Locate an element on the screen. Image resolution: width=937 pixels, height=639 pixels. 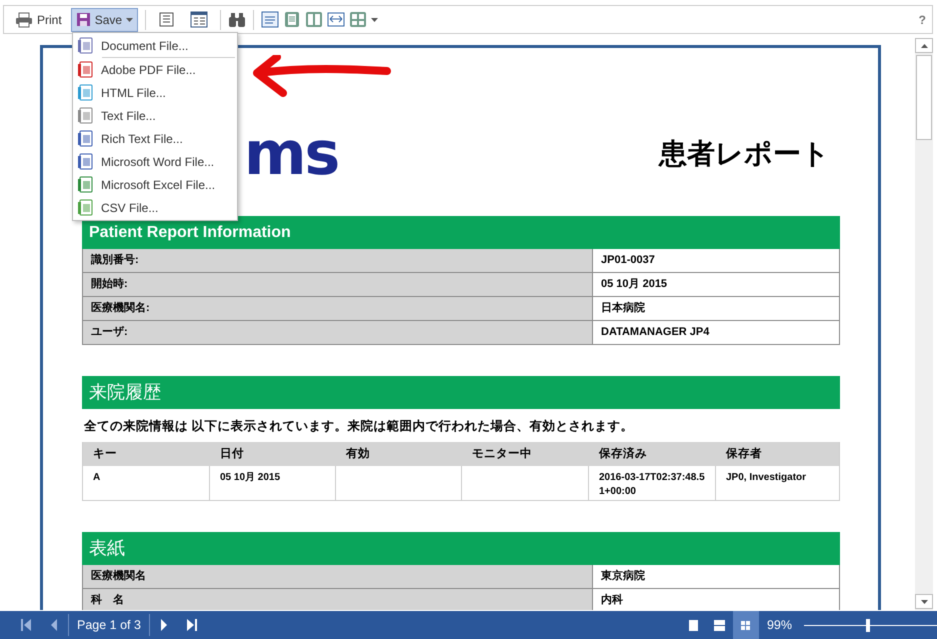
scroll-thumb is located at coordinates (924, 97).